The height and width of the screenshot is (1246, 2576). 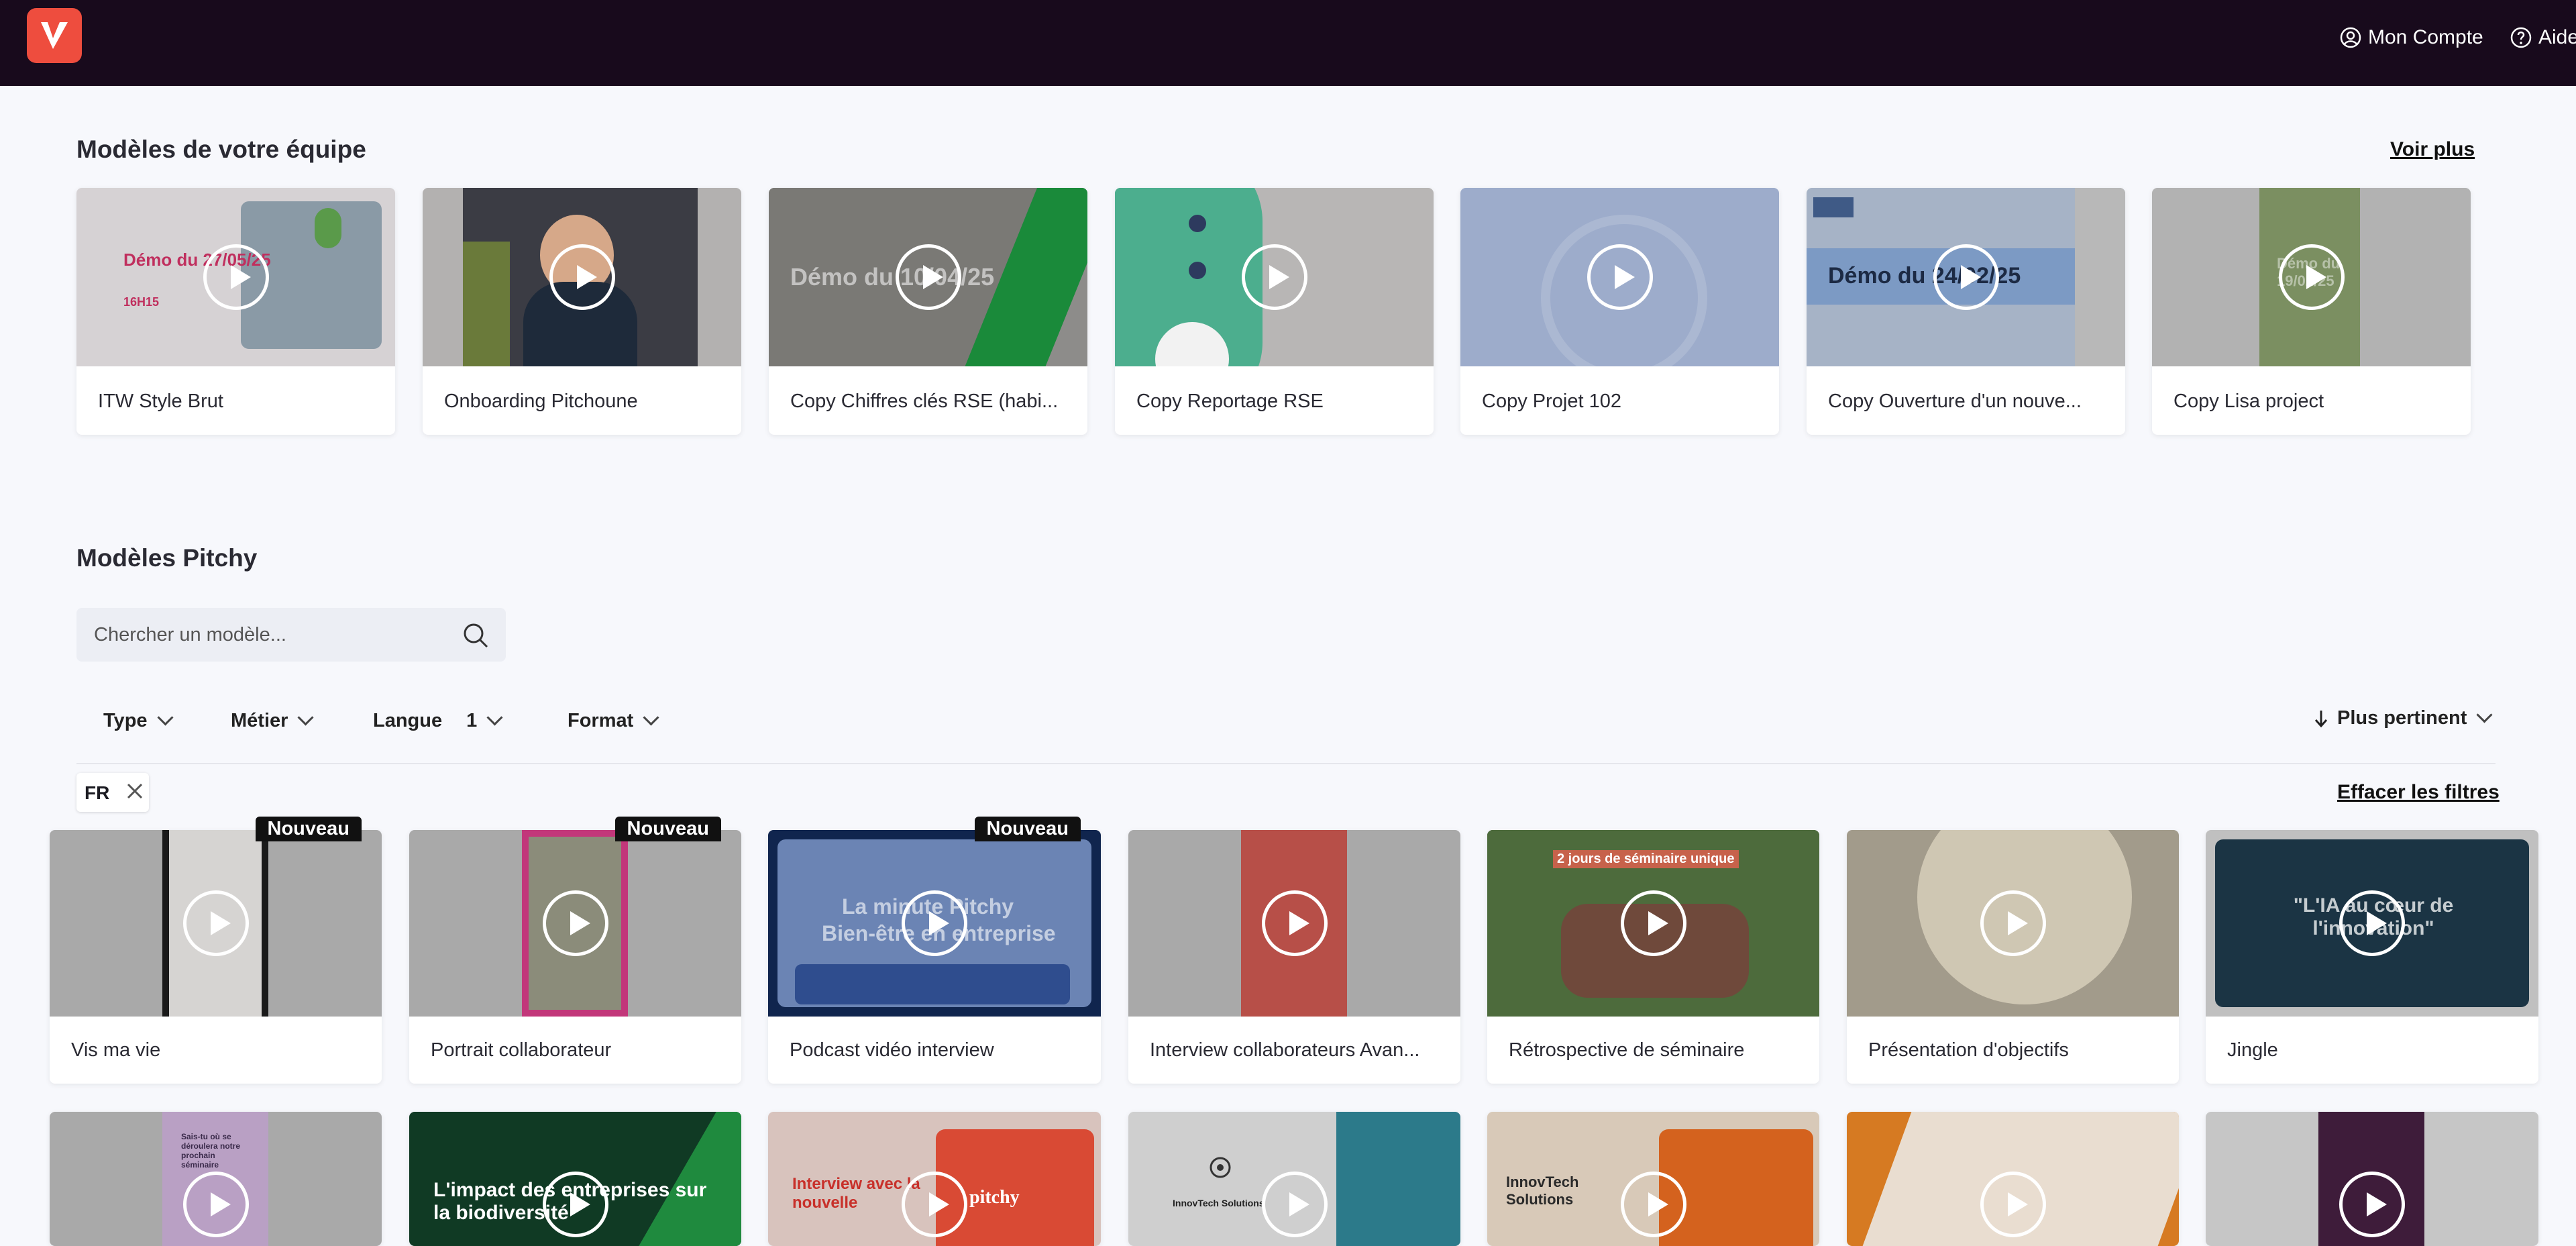 I want to click on filter-type: Type, so click(x=138, y=720).